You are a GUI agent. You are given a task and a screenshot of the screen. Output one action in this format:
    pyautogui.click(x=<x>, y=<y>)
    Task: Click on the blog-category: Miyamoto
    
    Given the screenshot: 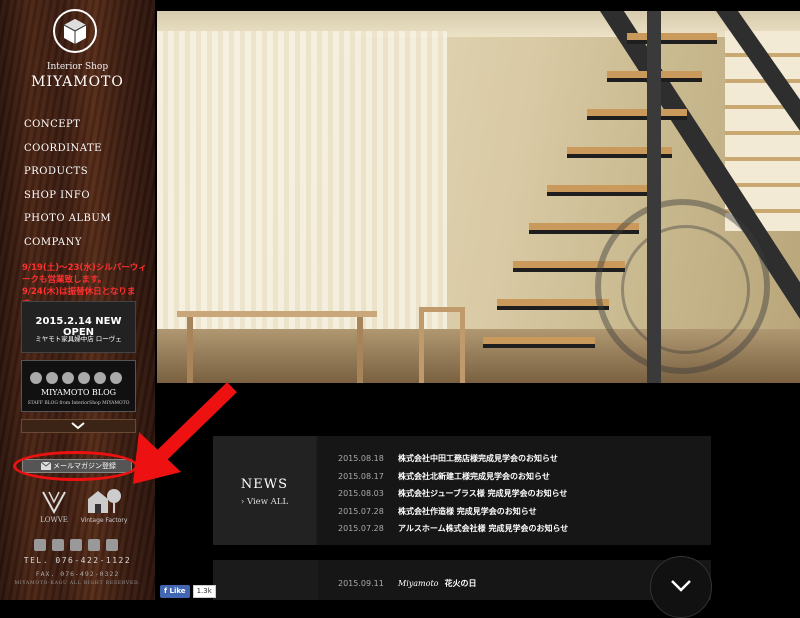 What is the action you would take?
    pyautogui.click(x=418, y=583)
    